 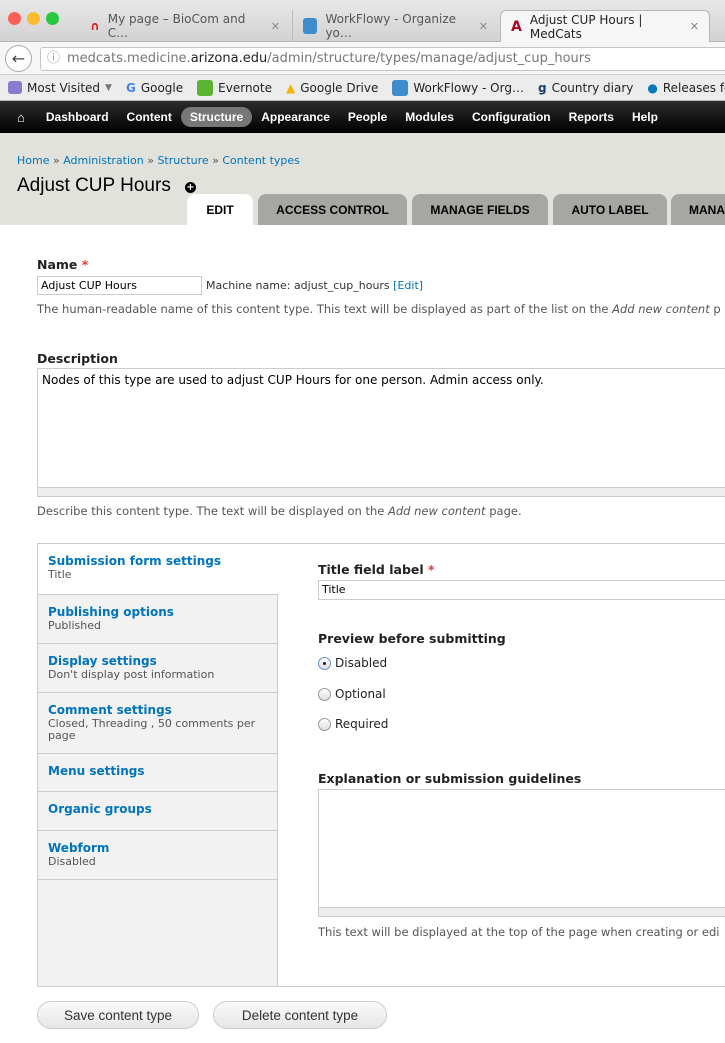 I want to click on toolbar-appearance: Appearance, so click(x=295, y=117).